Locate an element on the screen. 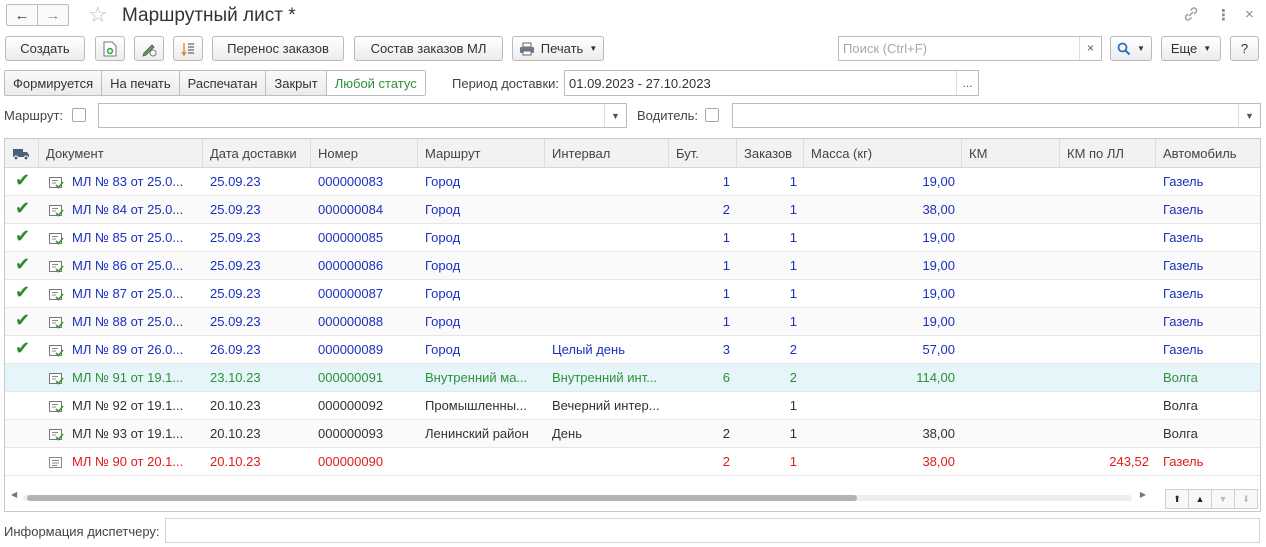 This screenshot has height=547, width=1266. col-number-cell: 000000090 is located at coordinates (351, 461).